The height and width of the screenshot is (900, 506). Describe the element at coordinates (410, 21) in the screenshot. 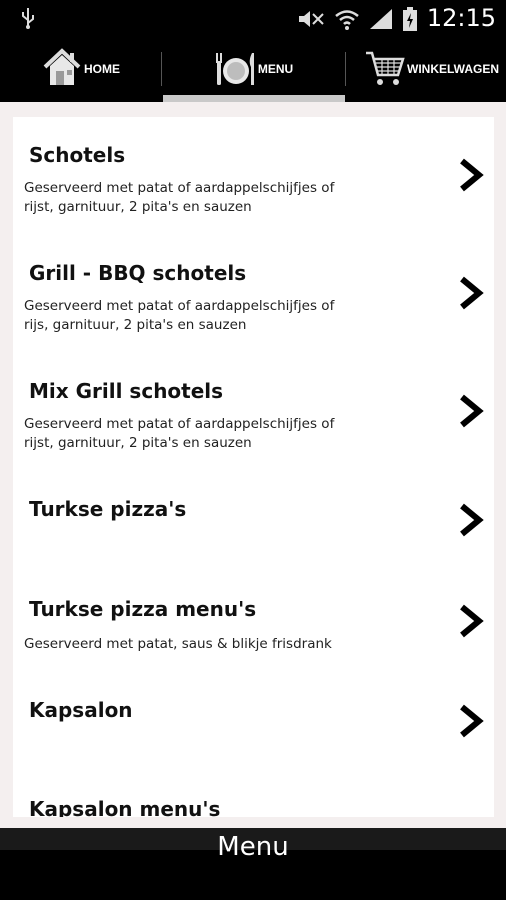

I see `battery-icon` at that location.